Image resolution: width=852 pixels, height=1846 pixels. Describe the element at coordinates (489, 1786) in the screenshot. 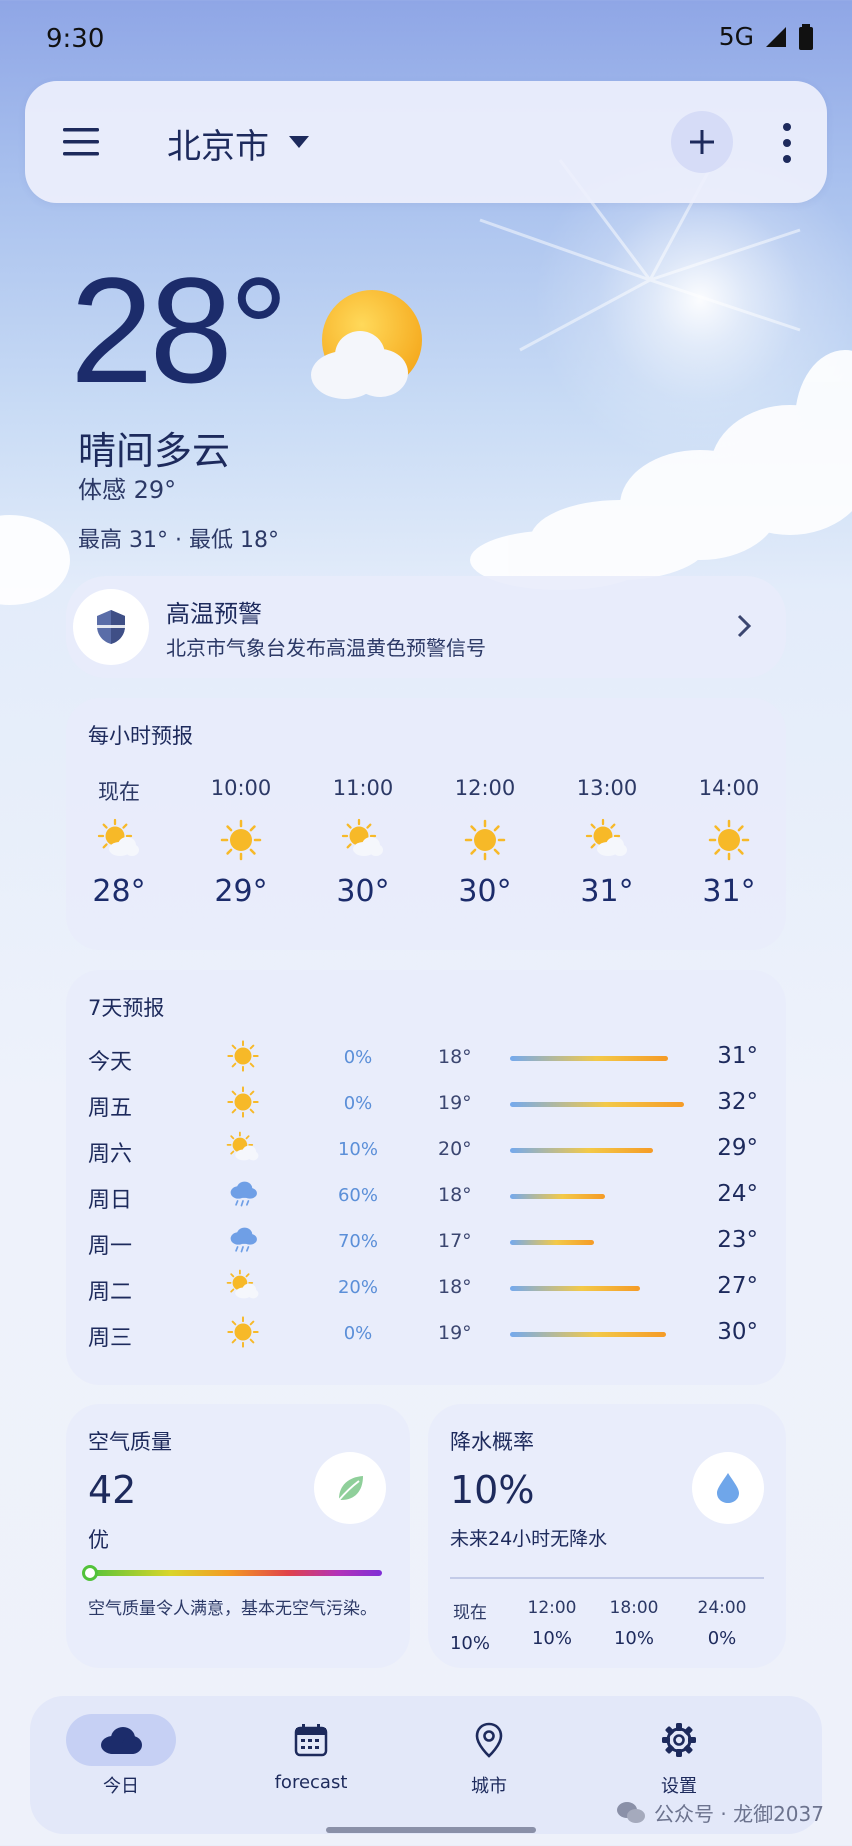

I see `nav-label: 城市` at that location.